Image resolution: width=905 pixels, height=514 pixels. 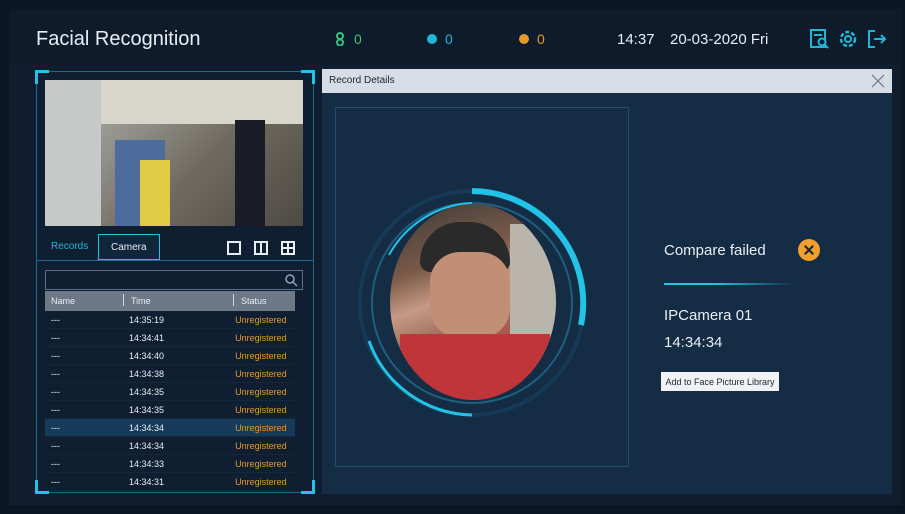 I want to click on column-header-name: Name, so click(x=84, y=301).